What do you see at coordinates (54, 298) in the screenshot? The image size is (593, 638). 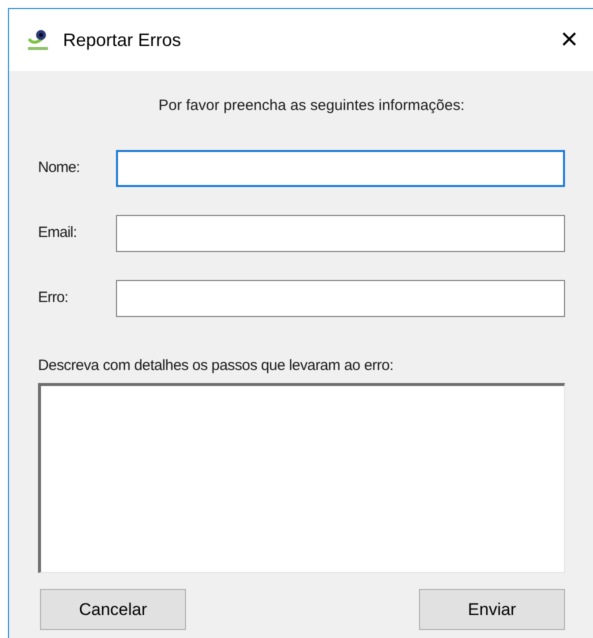 I see `field-label: Erro:` at bounding box center [54, 298].